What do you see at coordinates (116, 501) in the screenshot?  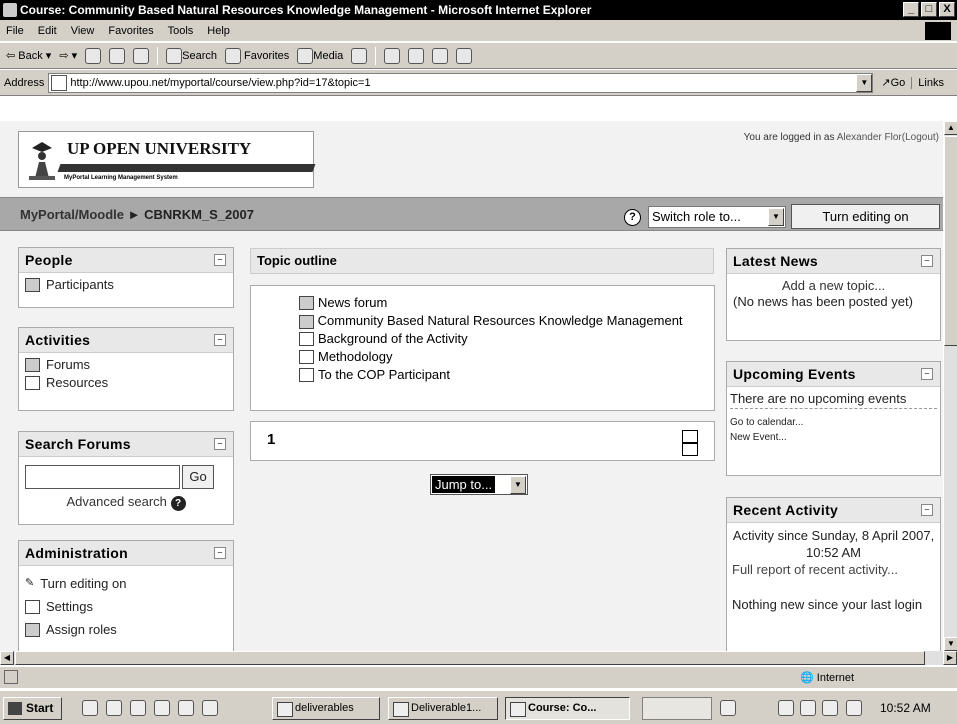 I see `advanced-search-link: Advanced search` at bounding box center [116, 501].